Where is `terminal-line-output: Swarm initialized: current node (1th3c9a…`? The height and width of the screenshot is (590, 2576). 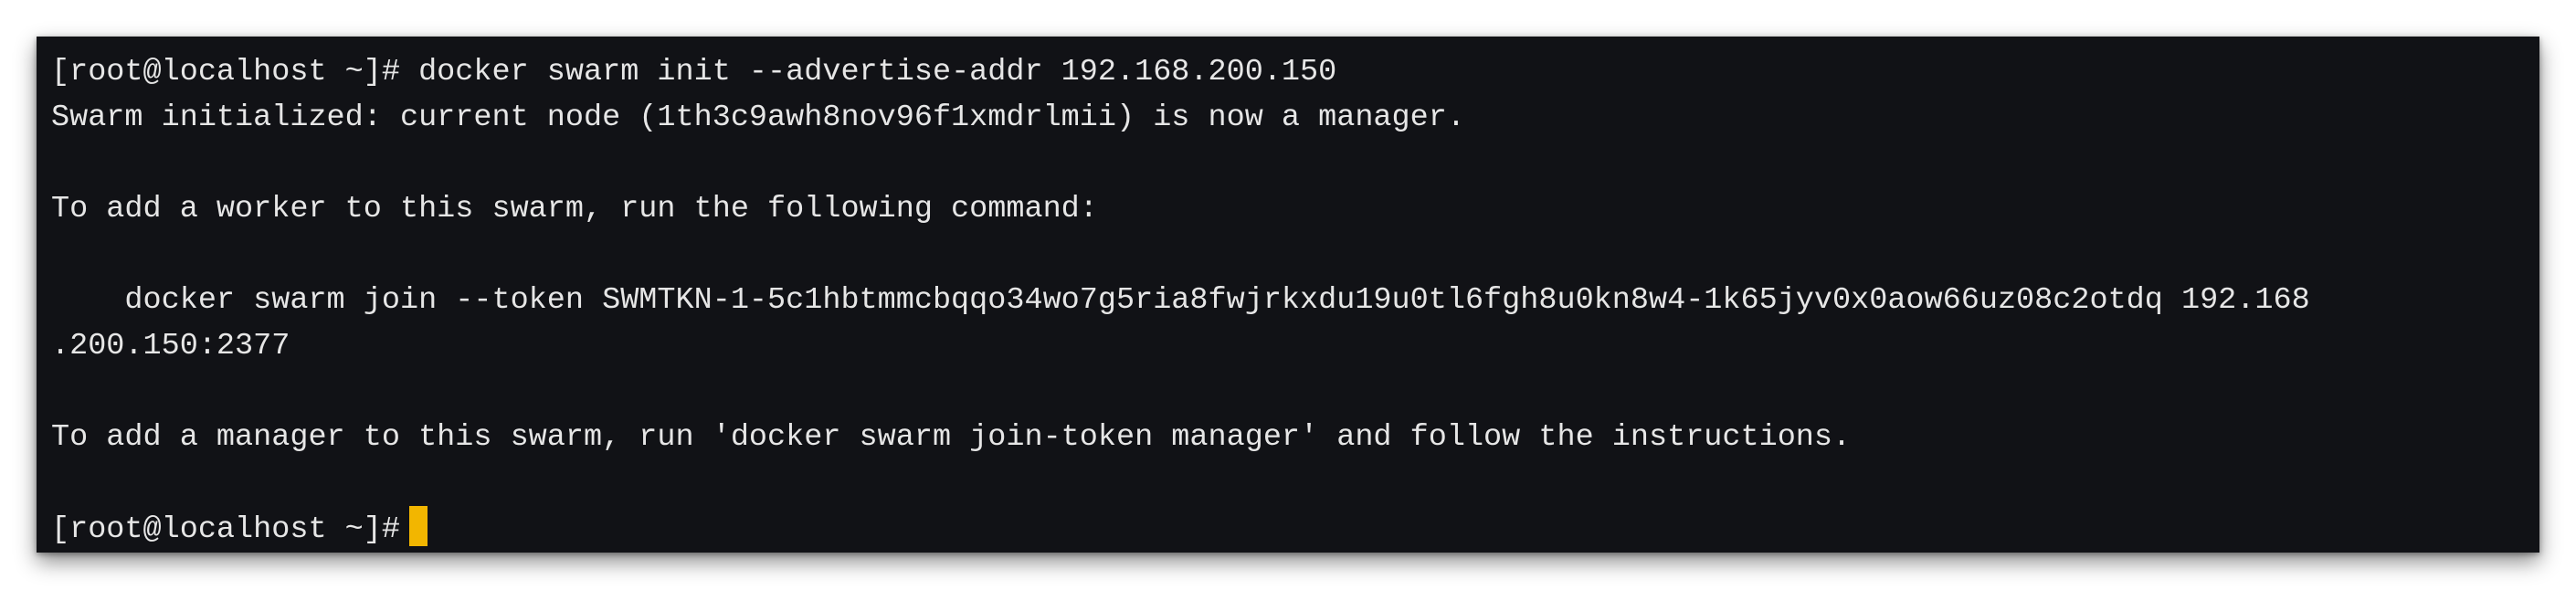 terminal-line-output: Swarm initialized: current node (1th3c9a… is located at coordinates (758, 117).